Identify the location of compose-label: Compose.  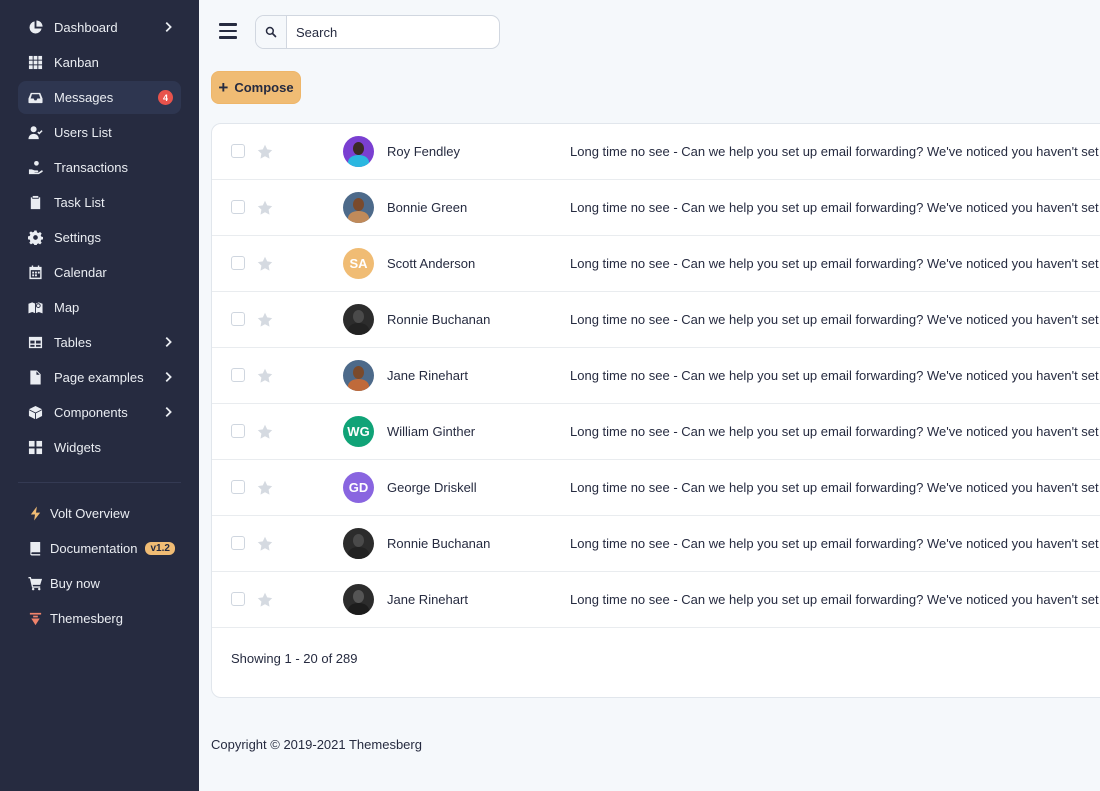
(264, 87).